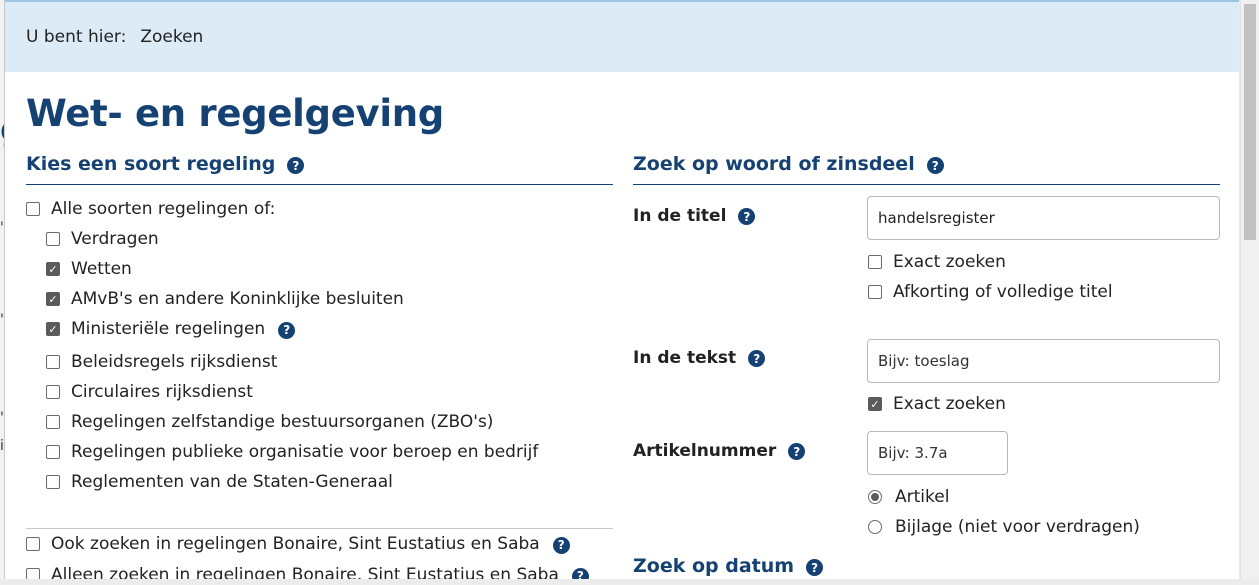 This screenshot has height=585, width=1259. Describe the element at coordinates (1003, 292) in the screenshot. I see `checkbox-label: Afkorting of volledige titel` at that location.